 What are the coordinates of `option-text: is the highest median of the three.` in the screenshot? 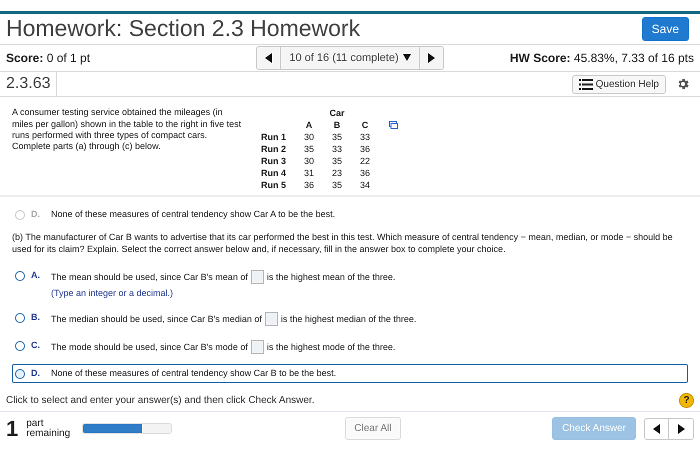 It's located at (348, 319).